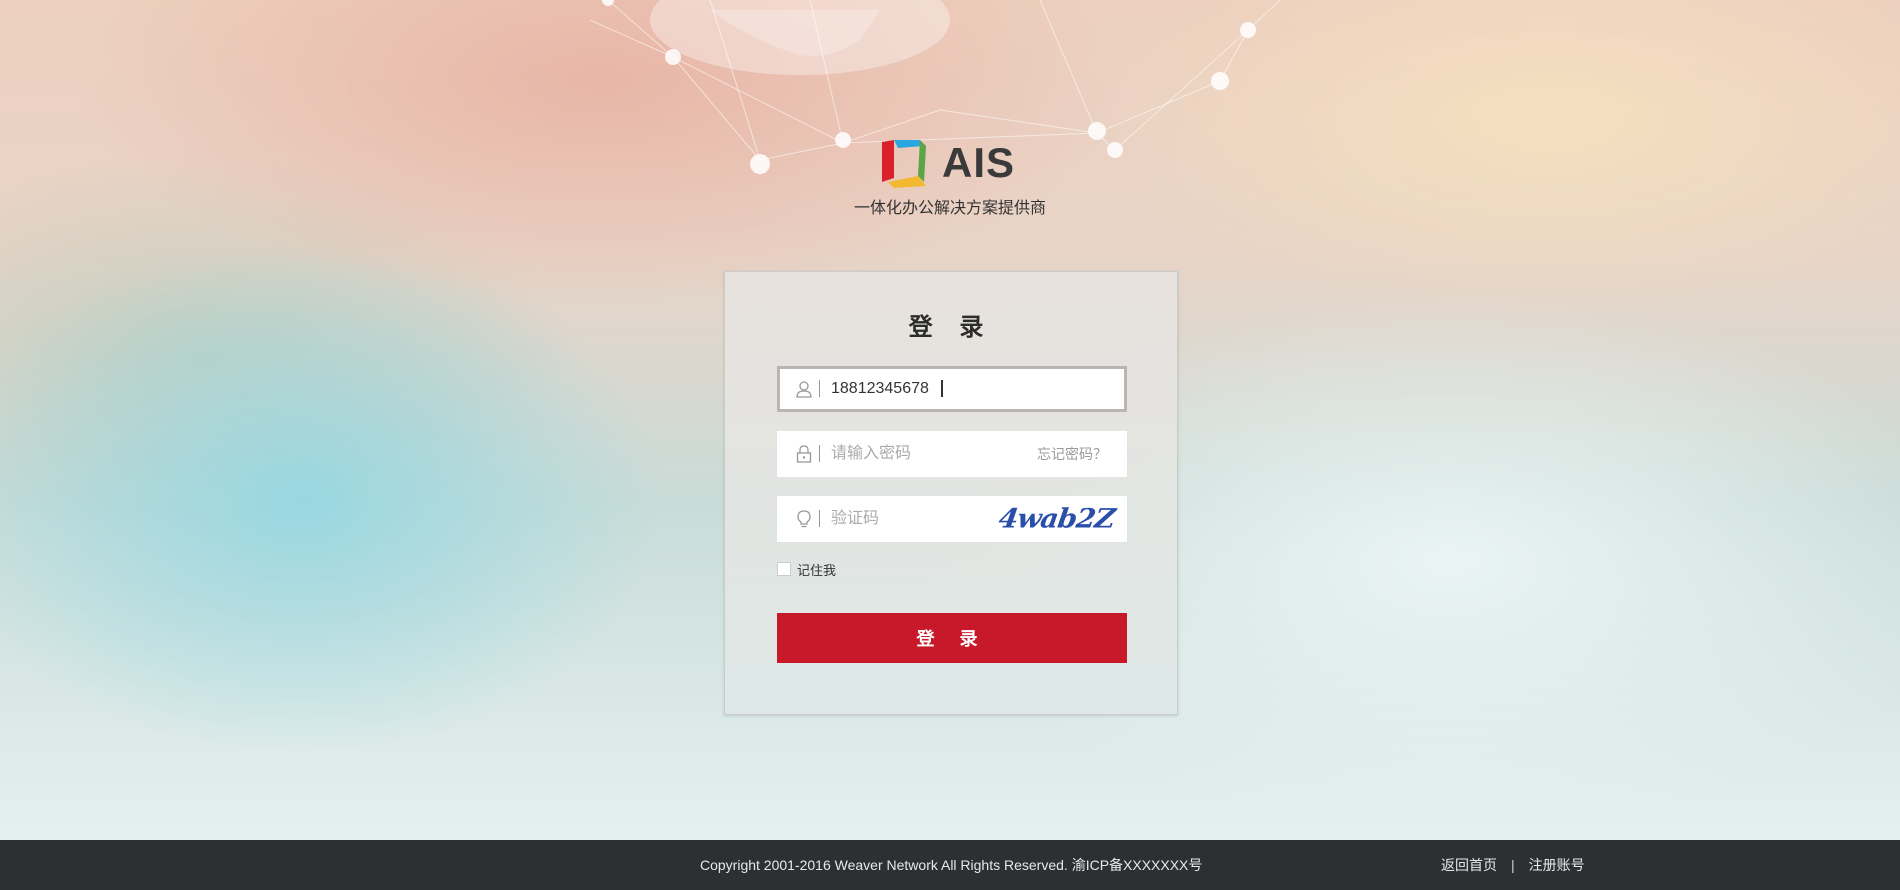 The height and width of the screenshot is (890, 1900). I want to click on brand-slogan: 一体化办公解决方案提供商, so click(949, 208).